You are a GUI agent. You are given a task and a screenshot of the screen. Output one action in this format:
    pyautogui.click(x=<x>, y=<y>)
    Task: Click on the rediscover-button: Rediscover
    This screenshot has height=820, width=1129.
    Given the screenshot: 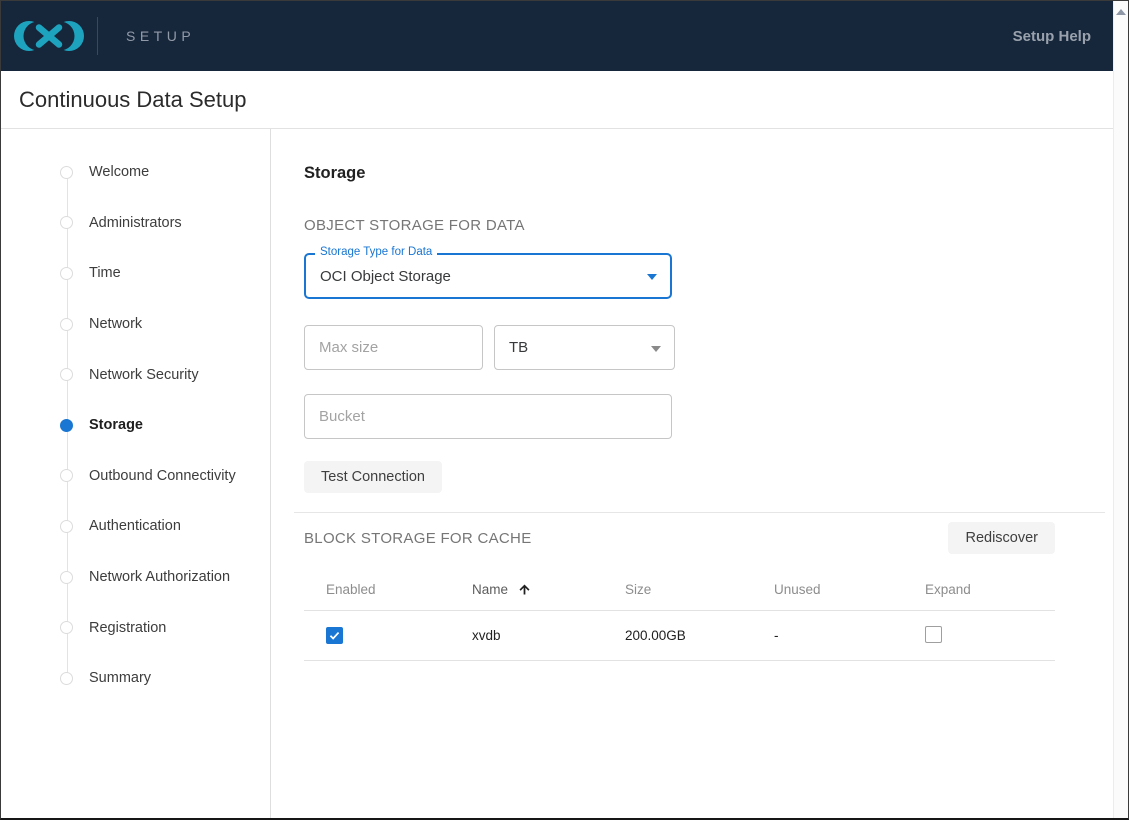 What is the action you would take?
    pyautogui.click(x=1001, y=538)
    